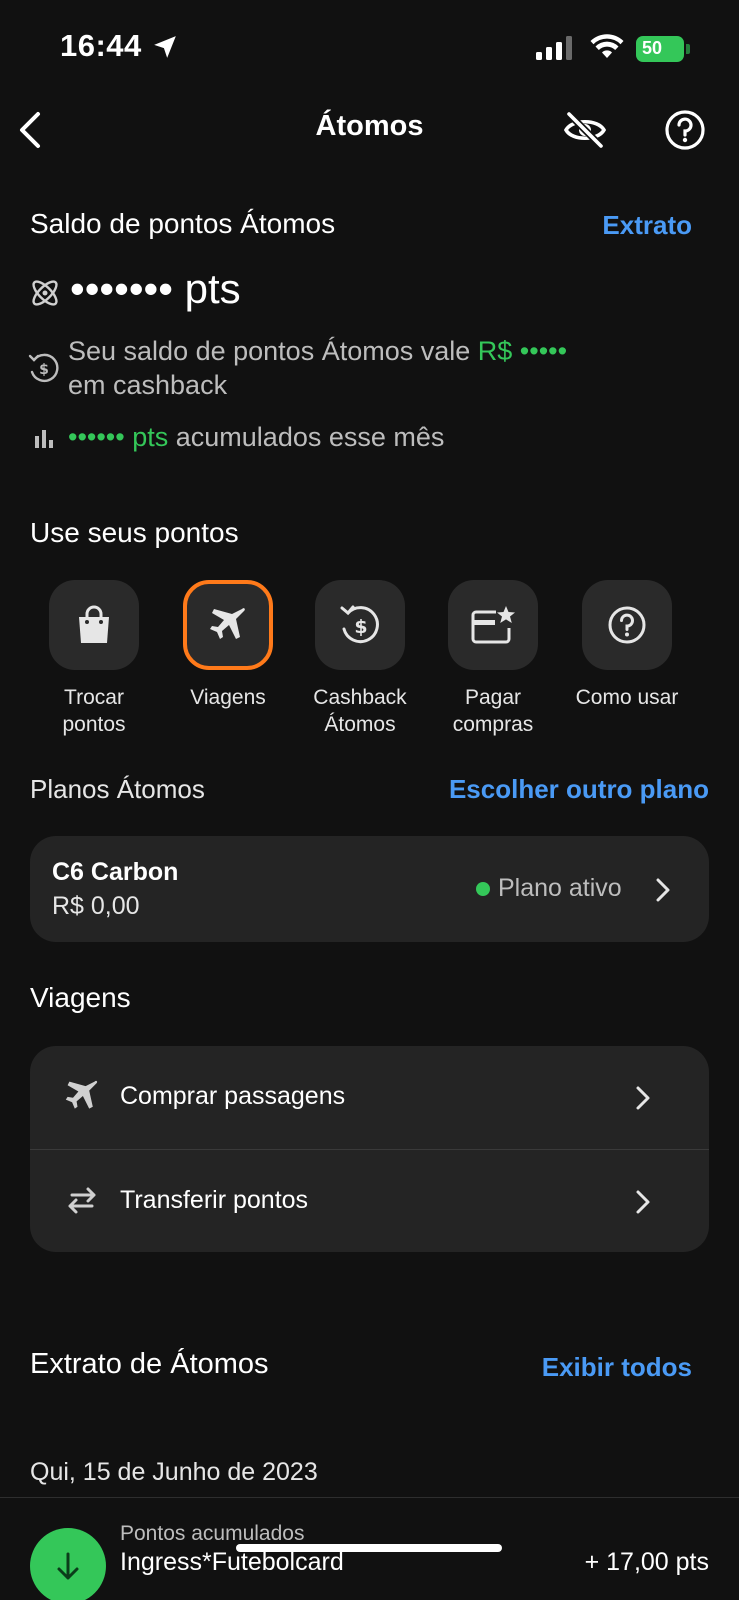 The image size is (739, 1600). Describe the element at coordinates (369, 126) in the screenshot. I see `page-title: Átomos` at that location.